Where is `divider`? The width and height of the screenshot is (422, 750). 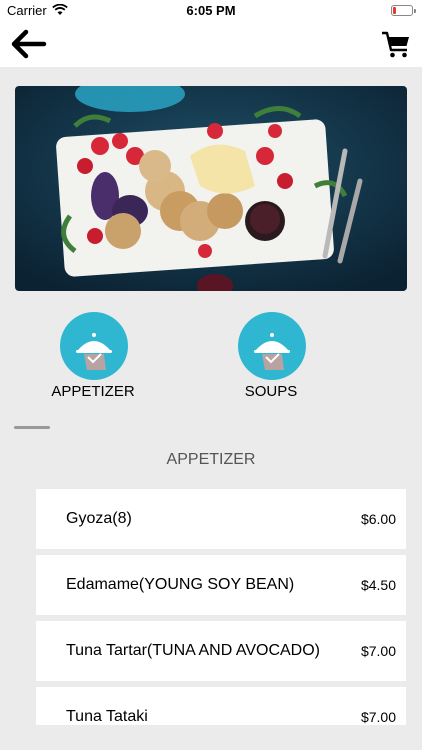 divider is located at coordinates (32, 427).